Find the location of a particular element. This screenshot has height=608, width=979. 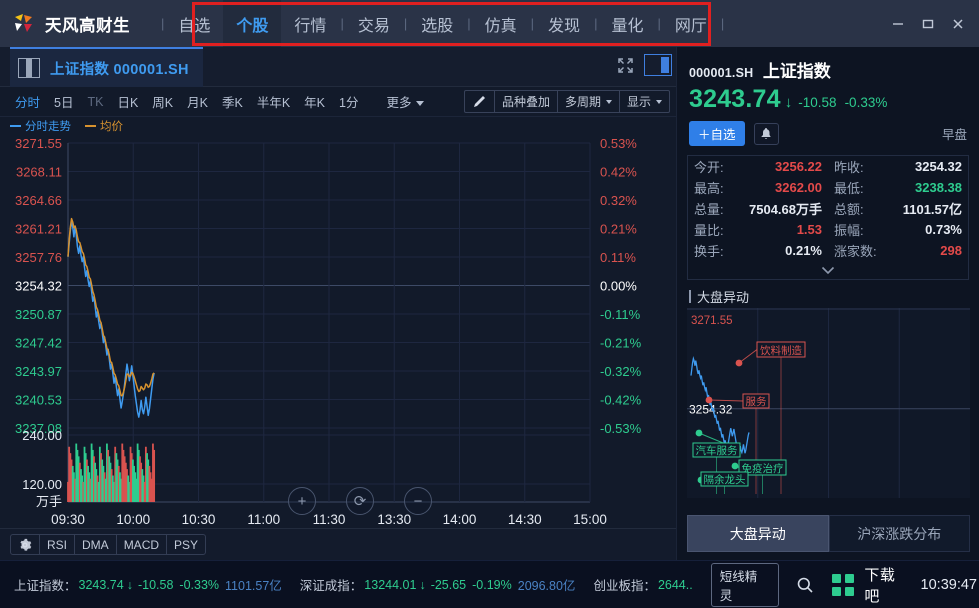

field-label: 总量: is located at coordinates (709, 209).